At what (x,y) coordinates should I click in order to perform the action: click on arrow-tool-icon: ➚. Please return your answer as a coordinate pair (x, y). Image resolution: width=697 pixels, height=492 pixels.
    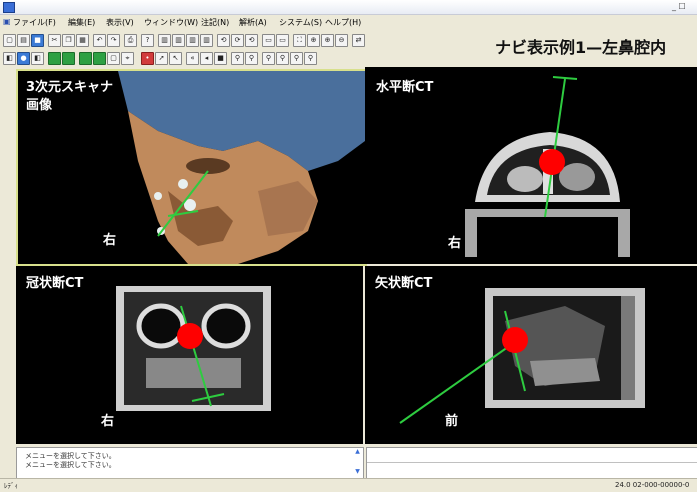
    Looking at the image, I should click on (161, 58).